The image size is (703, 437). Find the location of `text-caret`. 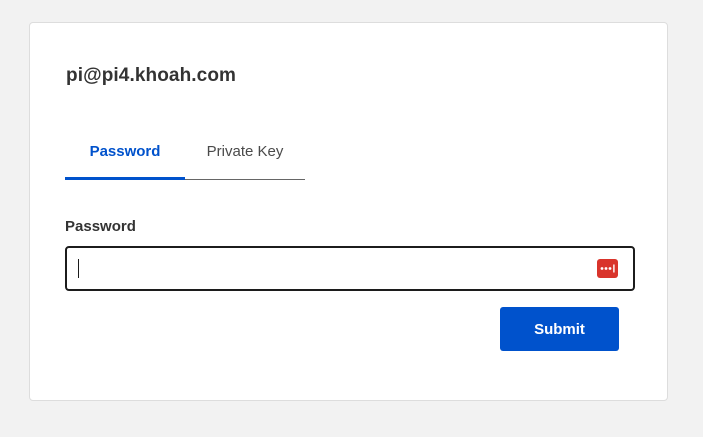

text-caret is located at coordinates (78, 268).